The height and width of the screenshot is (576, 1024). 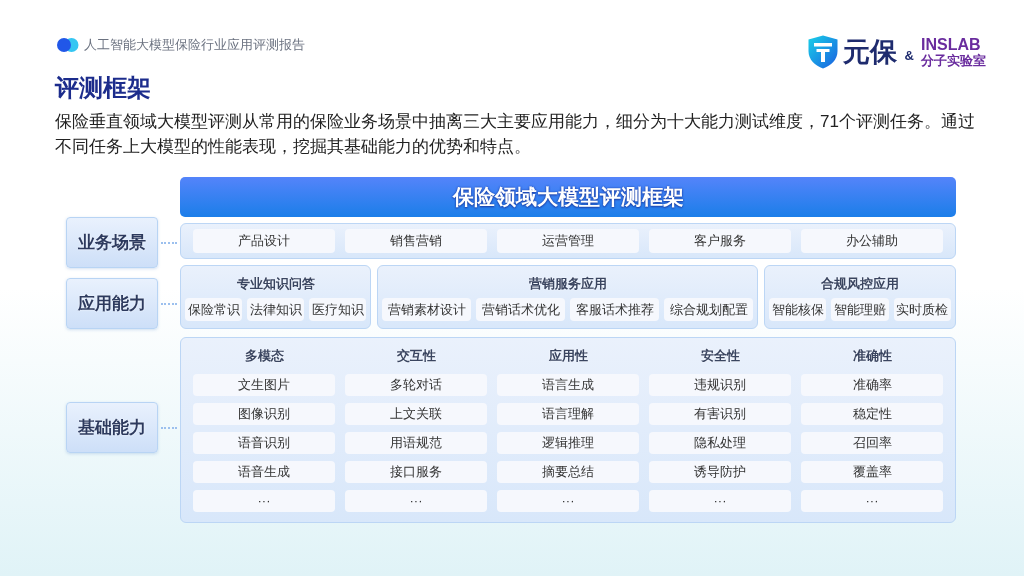 I want to click on capability-chip: 实时质检, so click(x=922, y=309).